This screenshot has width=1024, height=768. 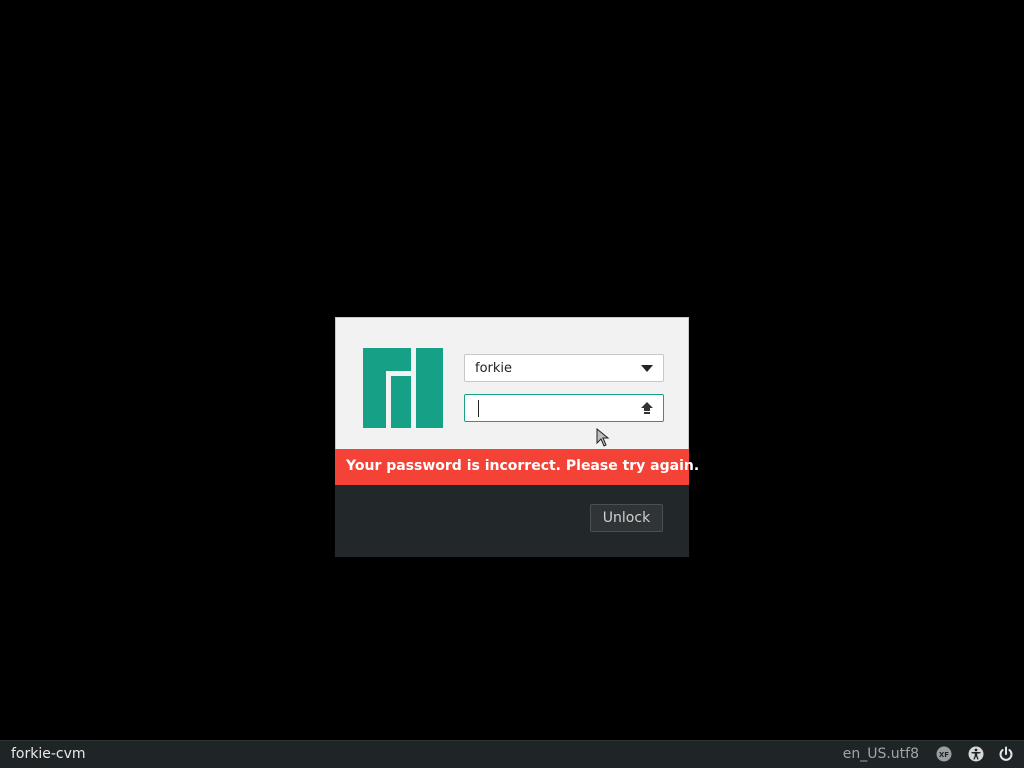 I want to click on capslock-icon, so click(x=647, y=408).